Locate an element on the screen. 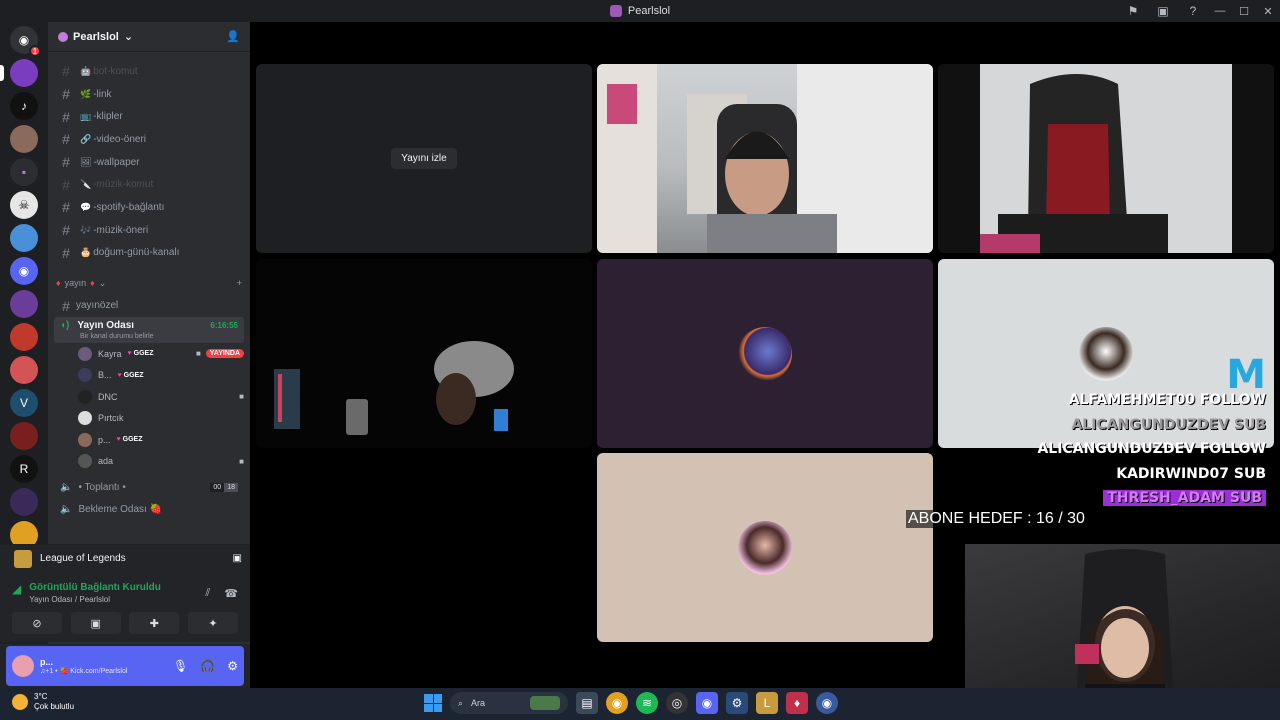 Image resolution: width=1280 pixels, height=720 pixels. user-info: p... ♫+1 • 🍓 Kick.com/Pearlslol is located at coordinates (69, 666).